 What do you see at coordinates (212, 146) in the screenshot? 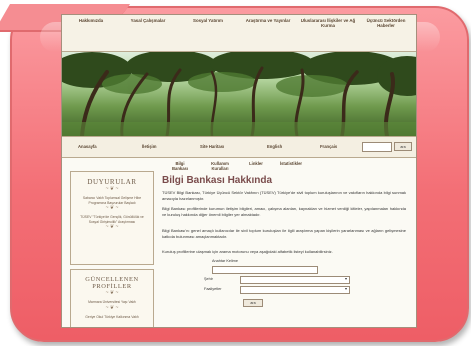
I see `link-sitemap: Site Haritası` at bounding box center [212, 146].